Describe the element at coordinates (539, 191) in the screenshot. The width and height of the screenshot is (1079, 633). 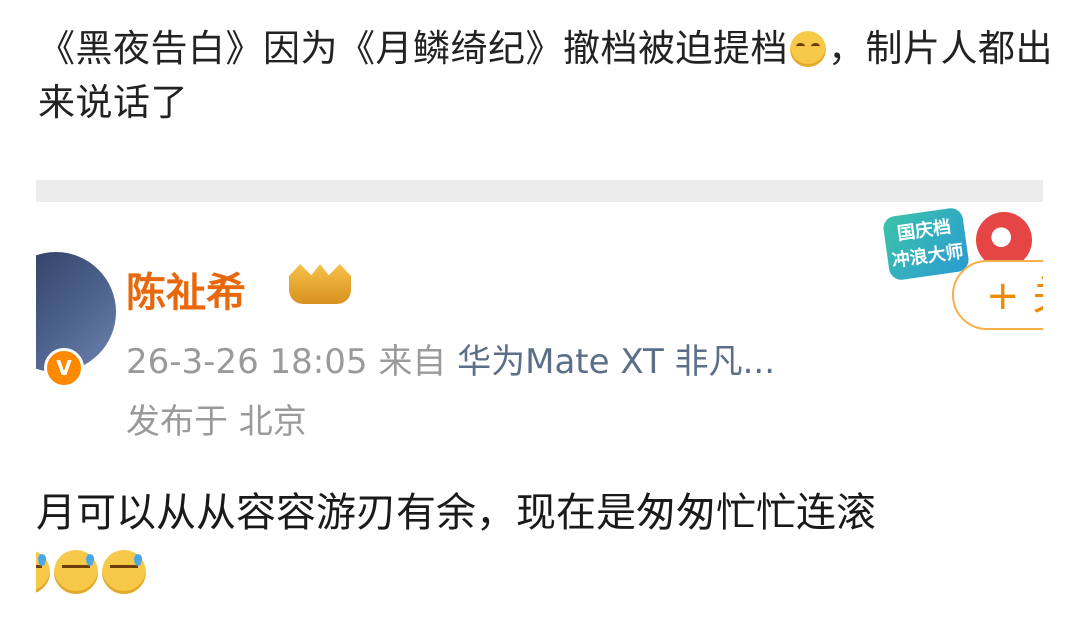
I see `screenshot-top-divider` at that location.